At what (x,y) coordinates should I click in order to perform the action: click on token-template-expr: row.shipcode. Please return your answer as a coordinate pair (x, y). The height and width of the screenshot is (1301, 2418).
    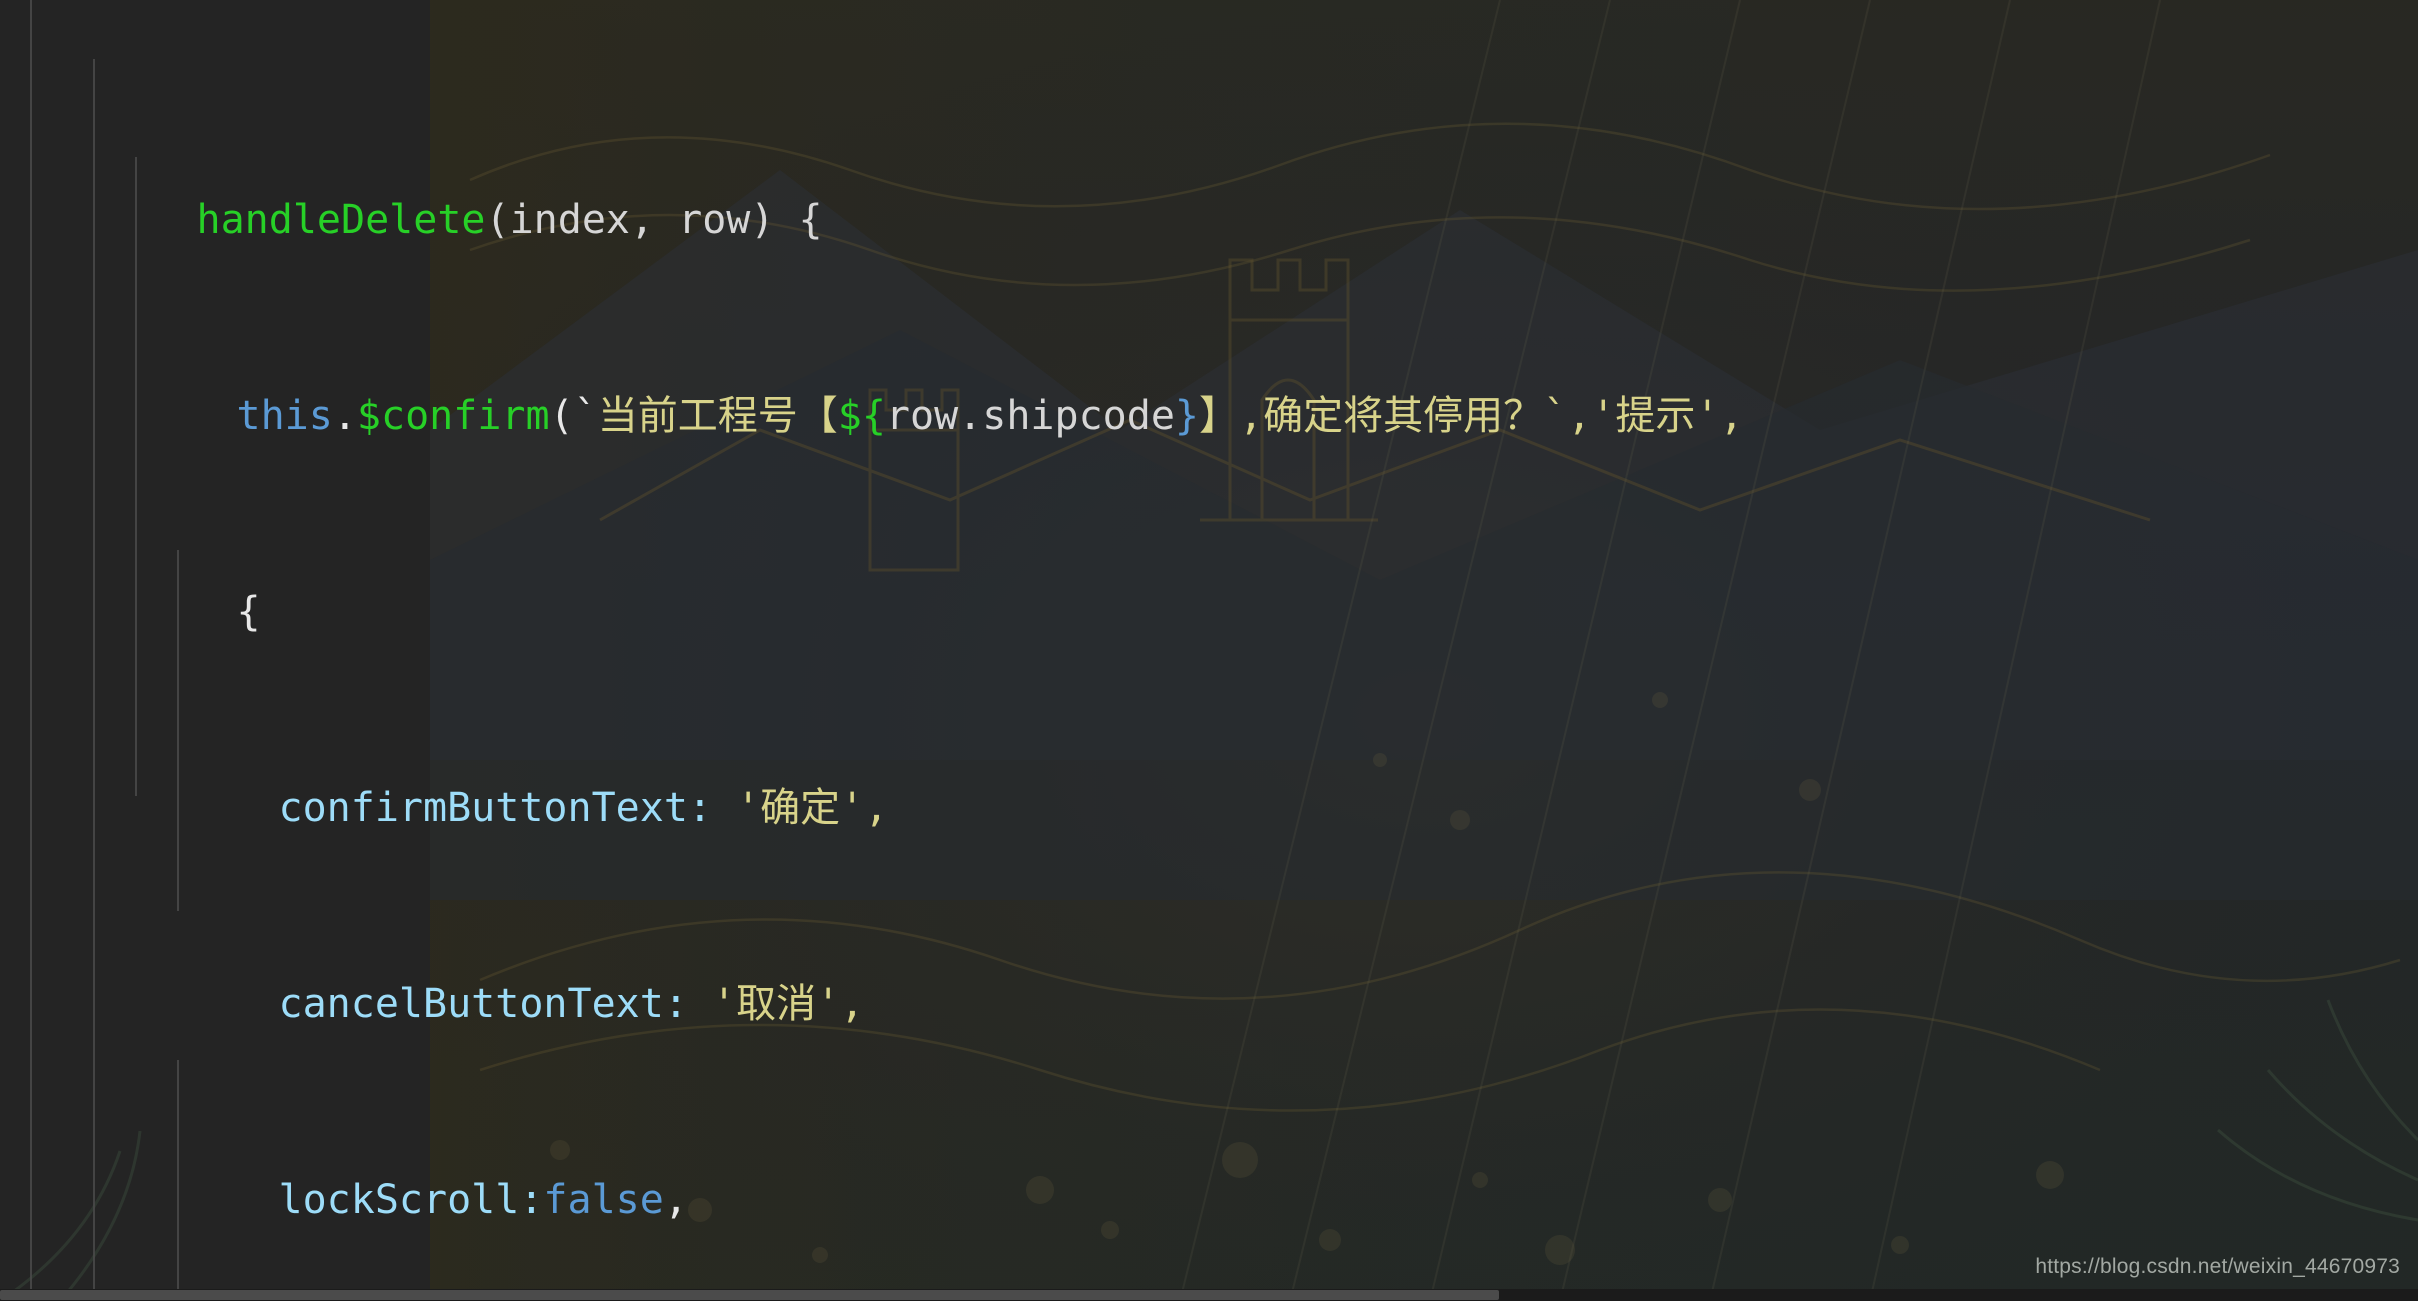
    Looking at the image, I should click on (1030, 416).